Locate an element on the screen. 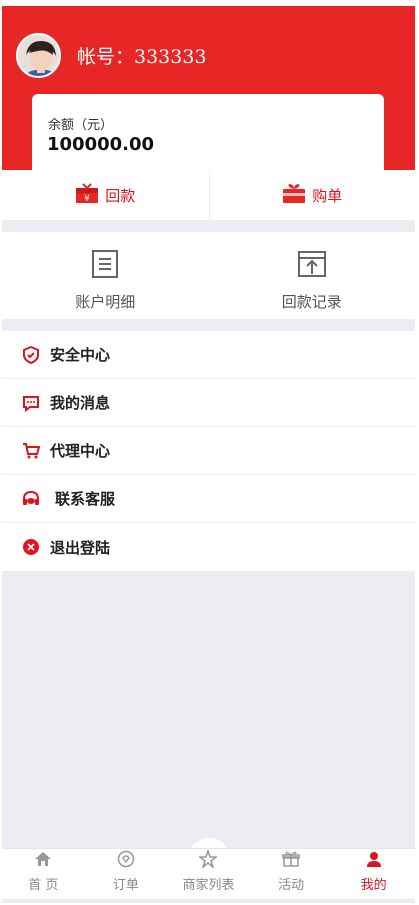 The height and width of the screenshot is (905, 419). user-icon is located at coordinates (374, 861).